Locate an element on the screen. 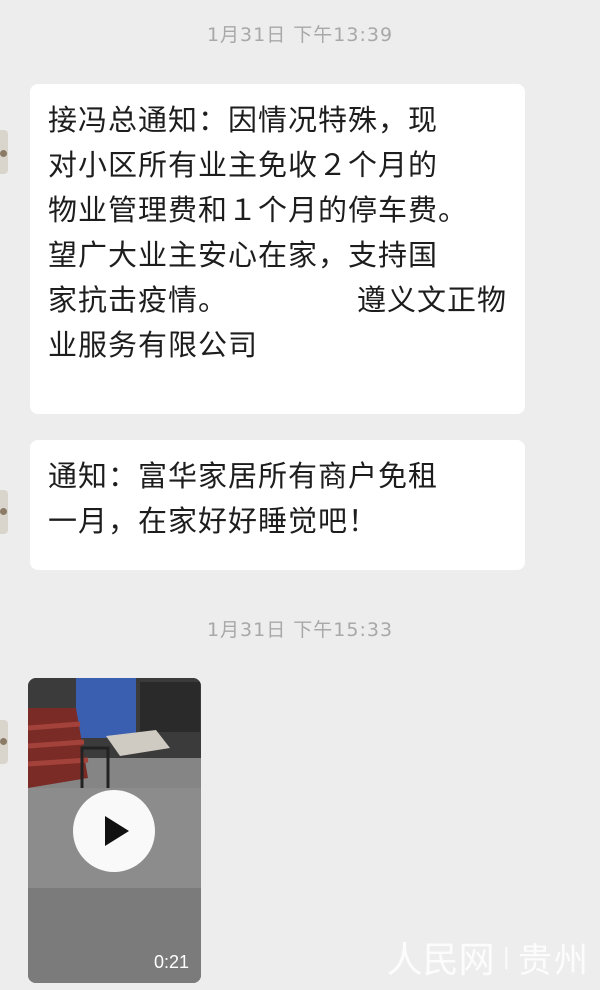 This screenshot has width=600, height=990. watermark-region: 贵州 is located at coordinates (554, 960).